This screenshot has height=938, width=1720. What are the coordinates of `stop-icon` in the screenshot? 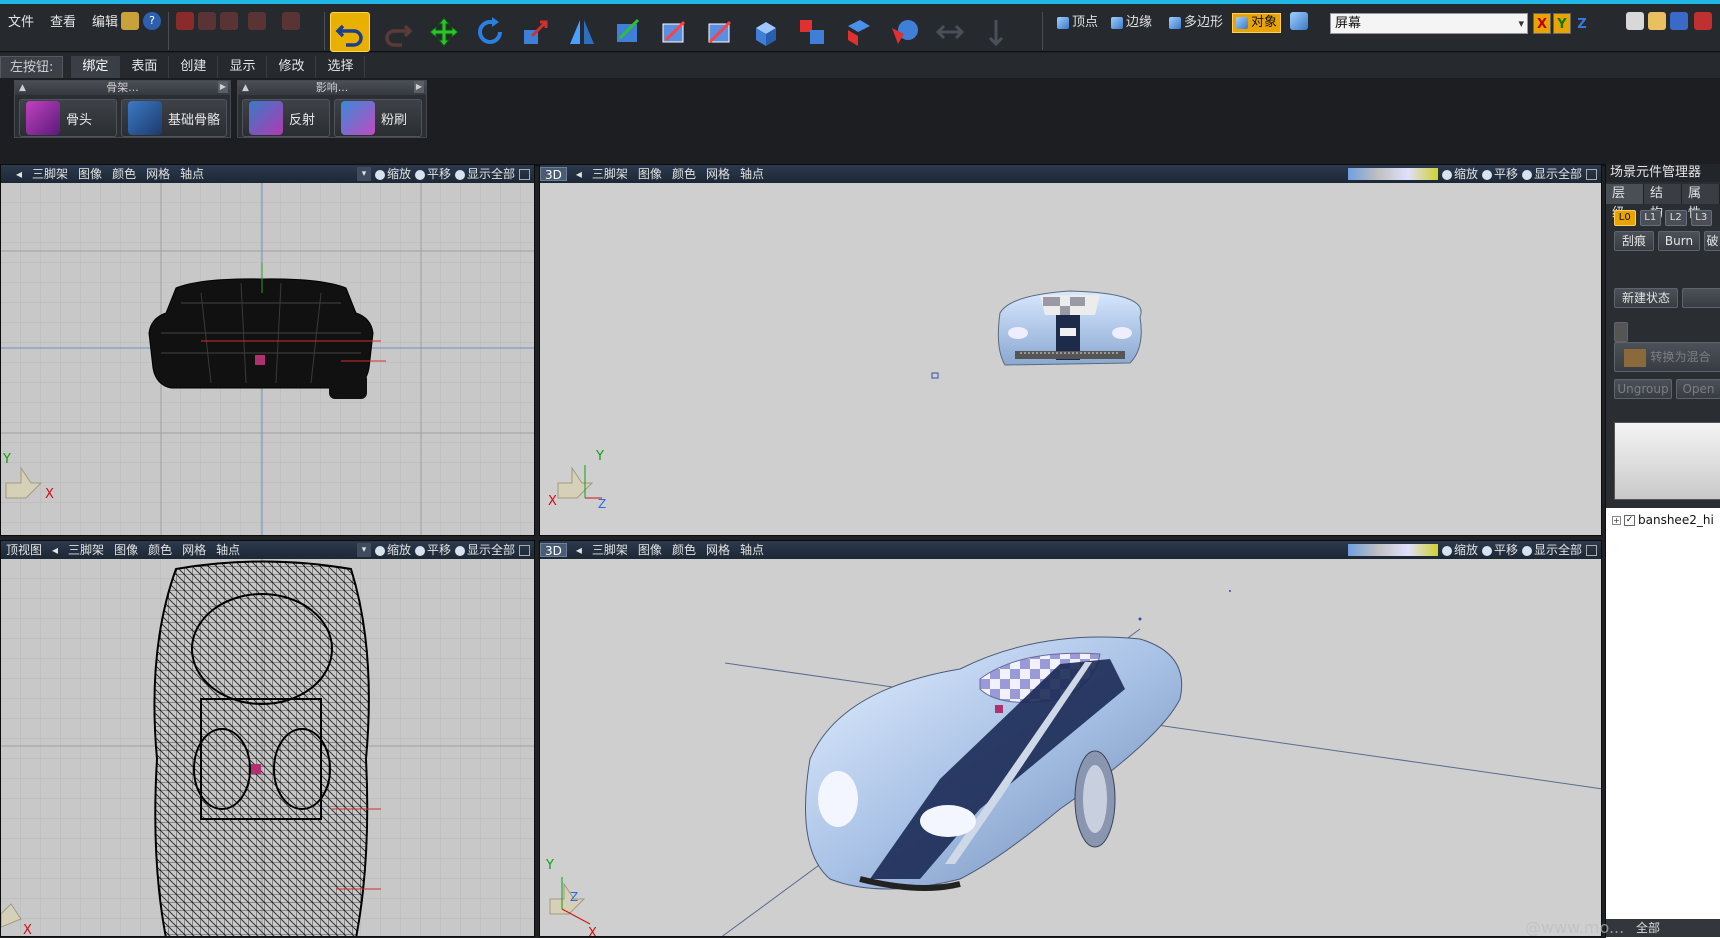 It's located at (291, 21).